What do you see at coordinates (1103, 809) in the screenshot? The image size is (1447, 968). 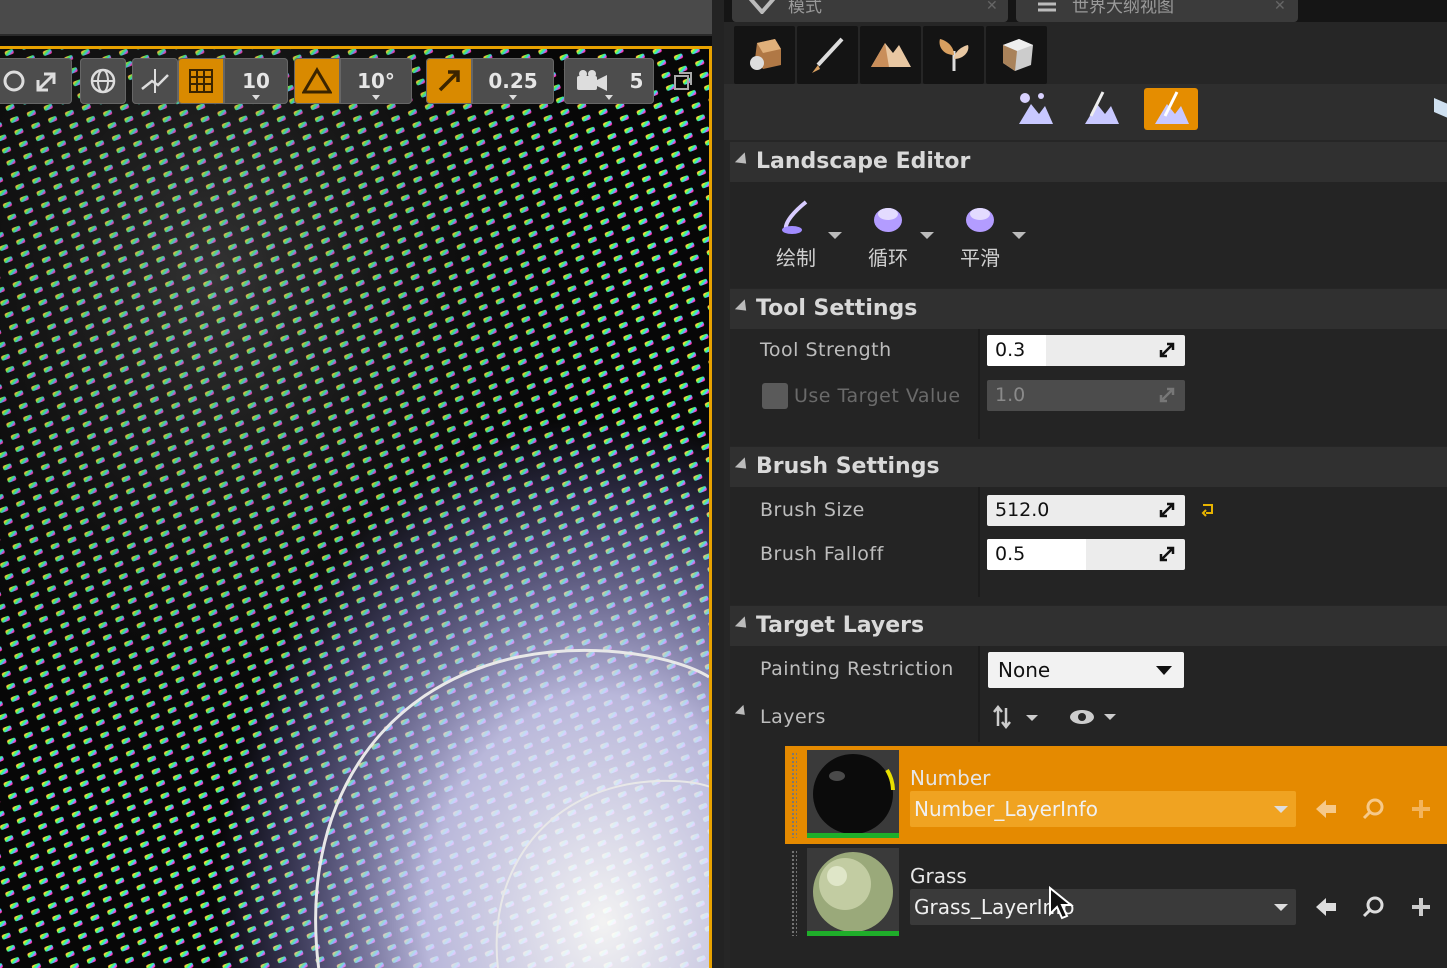 I see `layer-info-select: Number_LayerInfo` at bounding box center [1103, 809].